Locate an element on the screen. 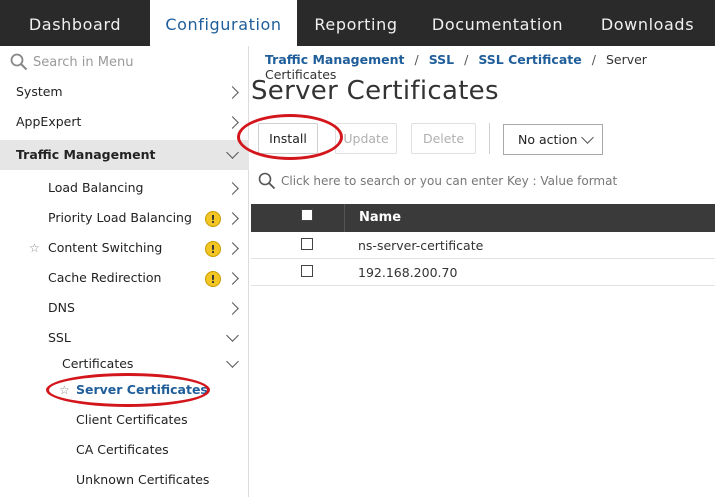  sidebar-item-client-certificates: Client Certificates is located at coordinates (124, 420).